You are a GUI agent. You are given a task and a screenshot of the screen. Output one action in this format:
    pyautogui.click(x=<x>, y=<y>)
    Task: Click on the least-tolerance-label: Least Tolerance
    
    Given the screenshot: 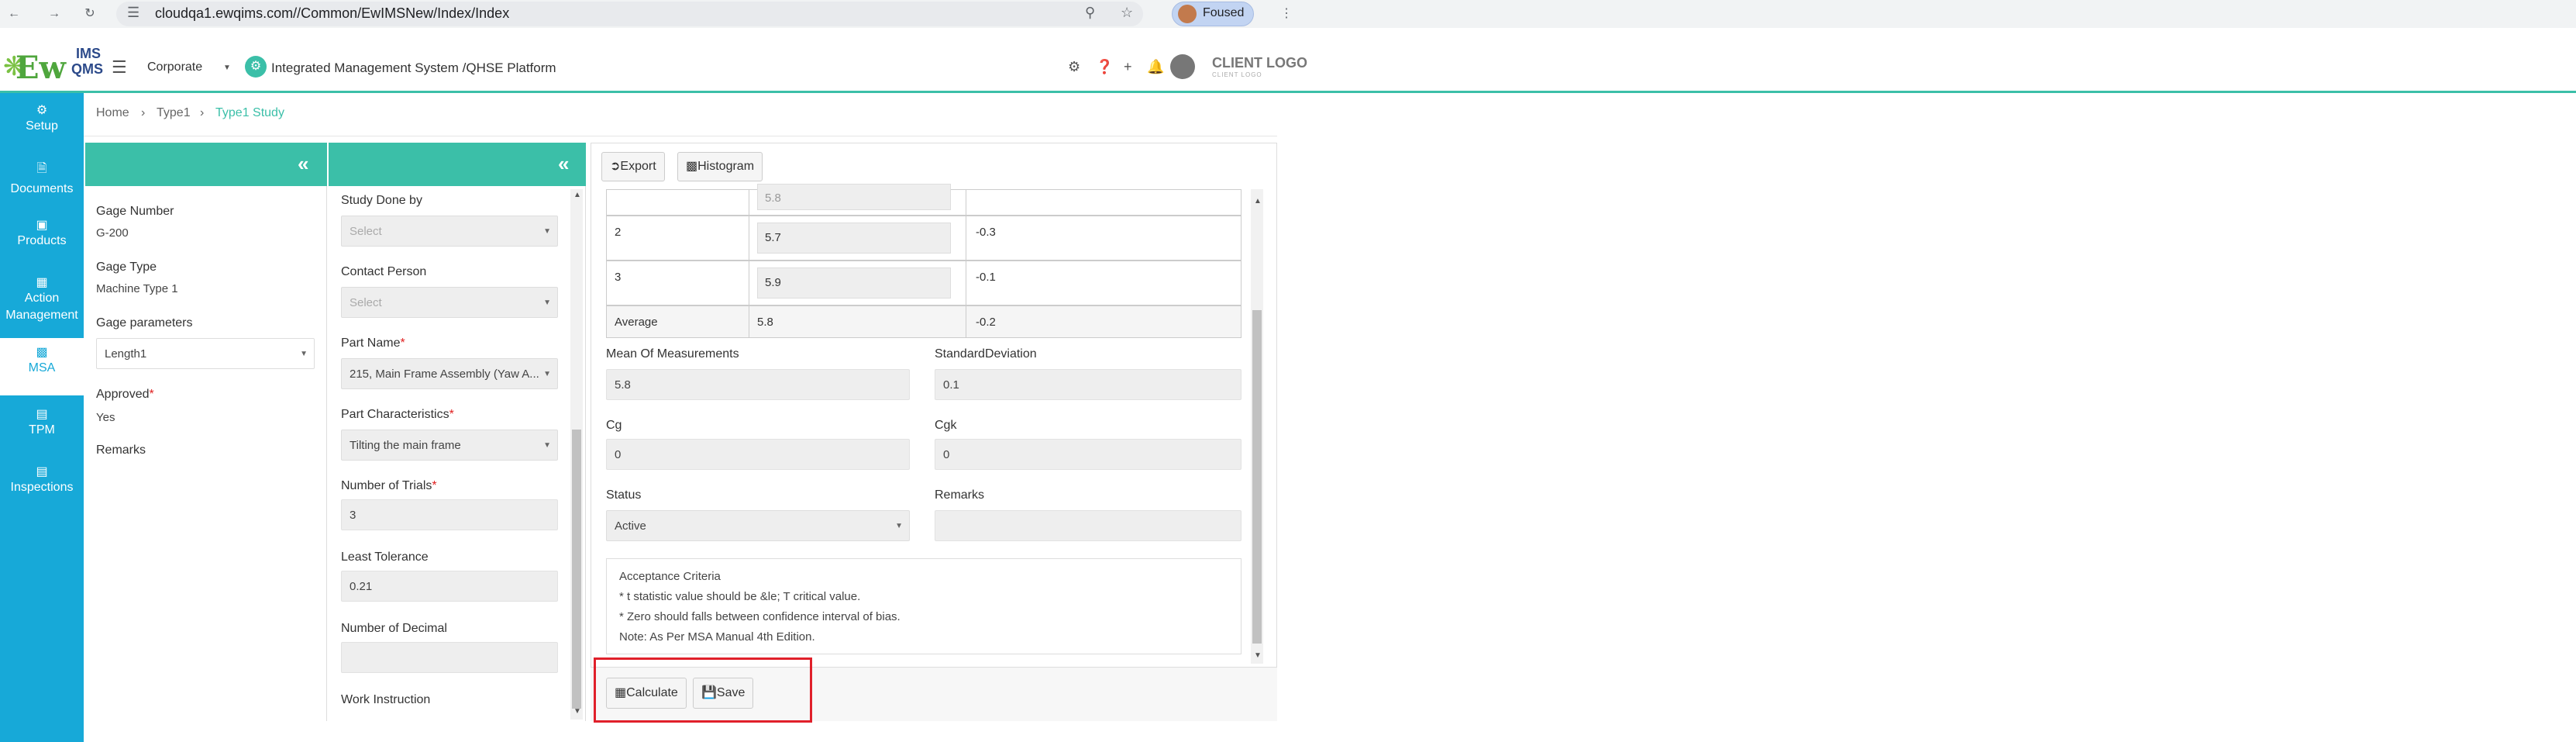 What is the action you would take?
    pyautogui.click(x=385, y=557)
    